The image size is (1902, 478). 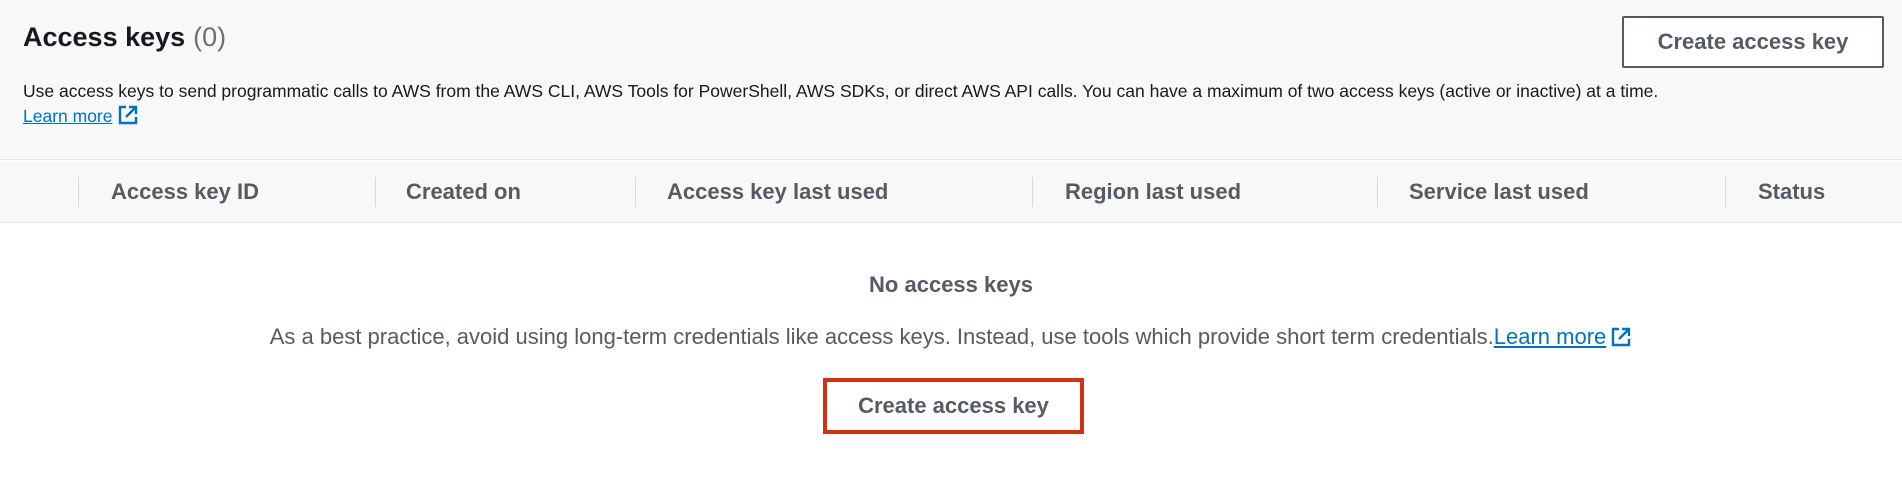 I want to click on column-header-access-key-id: Access key ID, so click(x=185, y=192).